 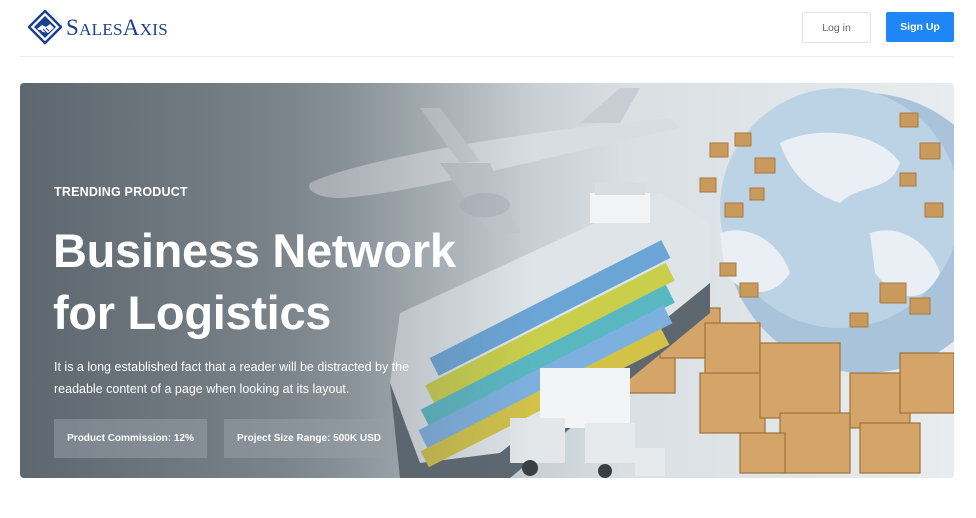 I want to click on hero-title-line-1: Business Network, so click(x=254, y=250).